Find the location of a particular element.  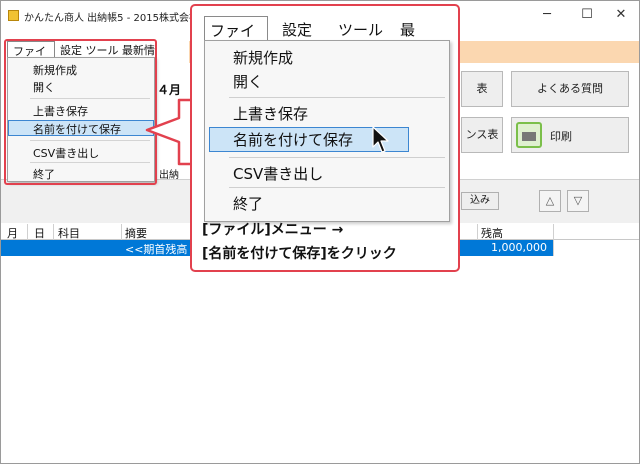

move-up-button: △ is located at coordinates (550, 201).